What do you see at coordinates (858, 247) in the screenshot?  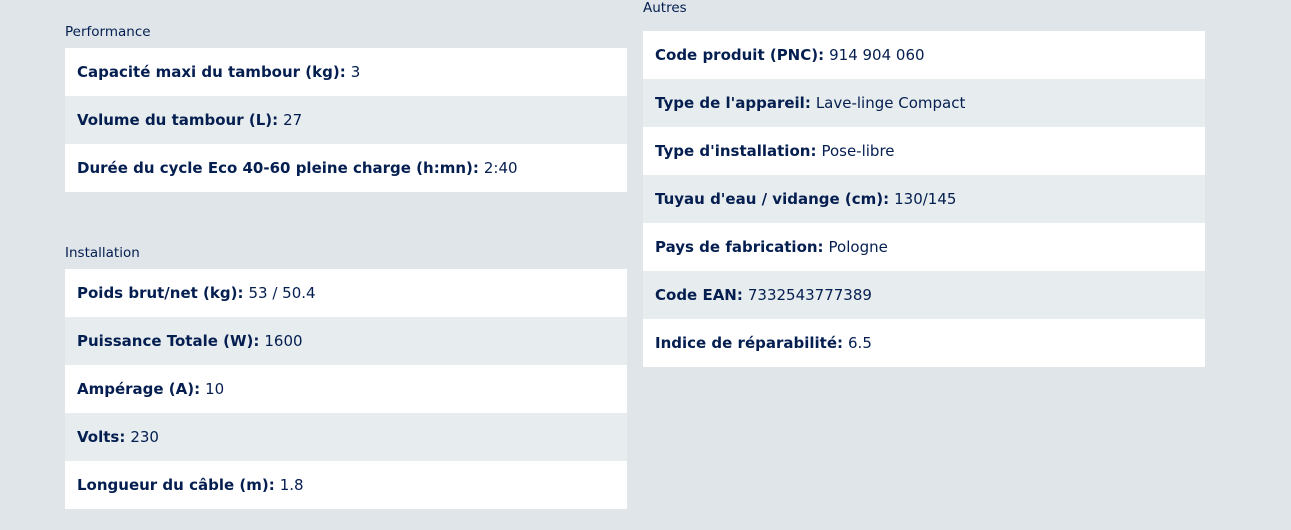 I see `spec-value: Pologne` at bounding box center [858, 247].